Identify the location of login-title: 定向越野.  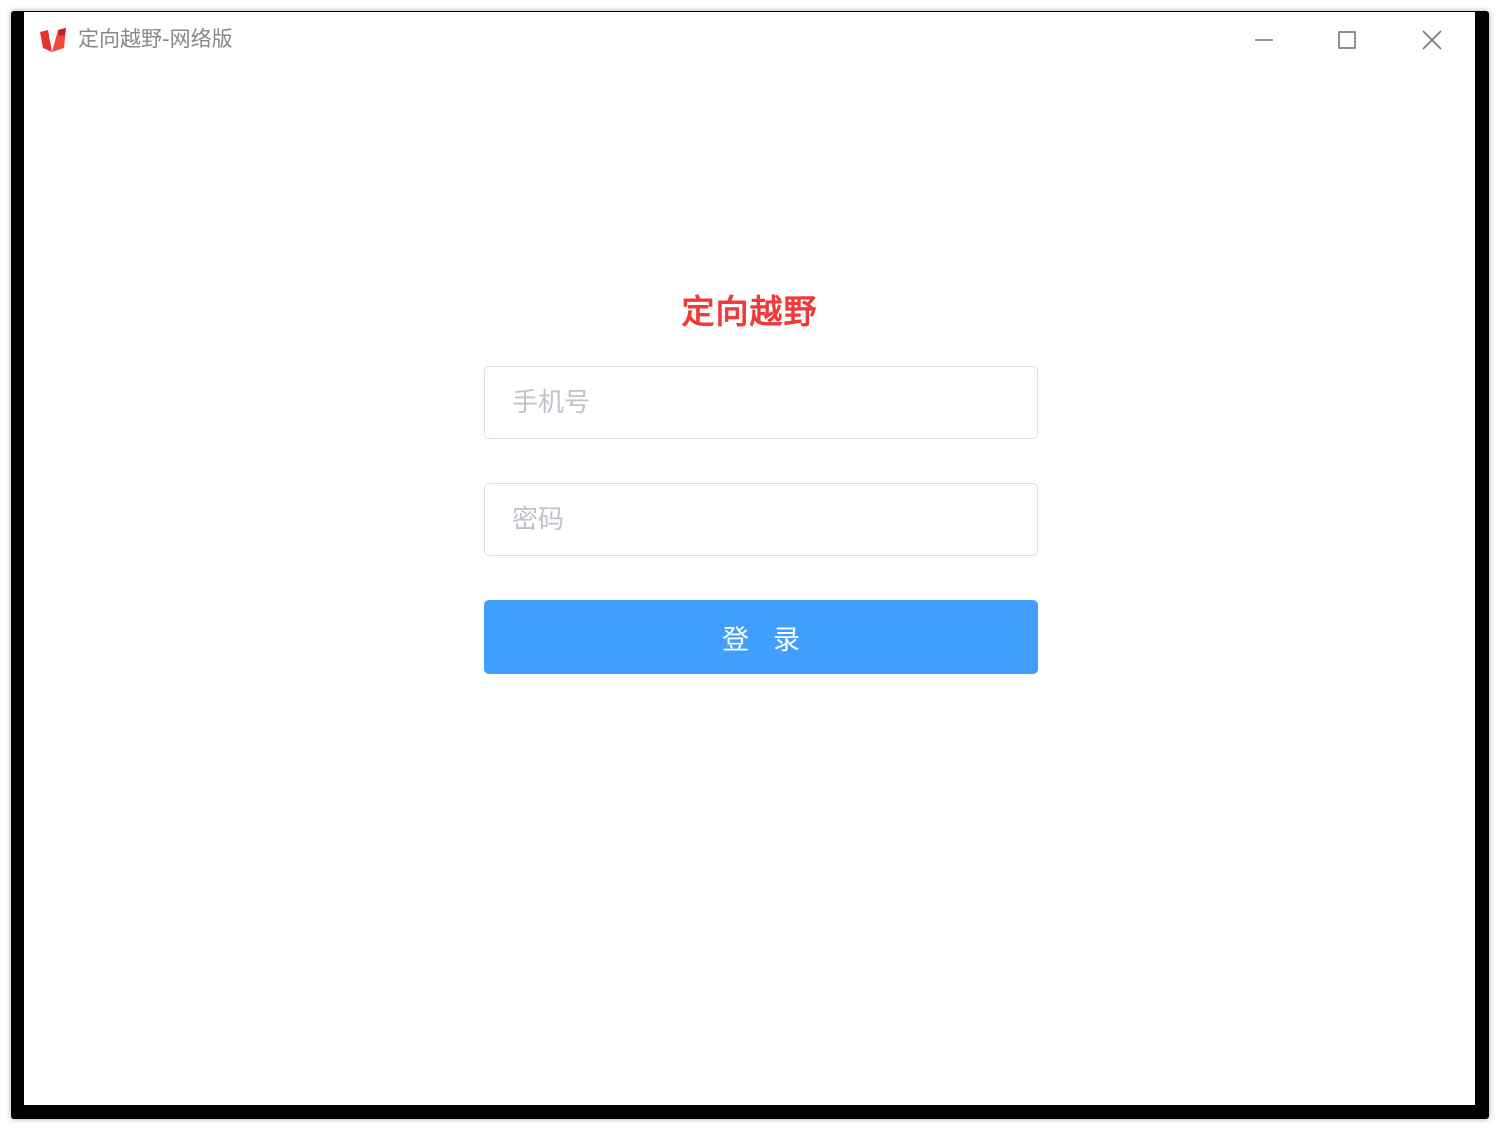
(749, 311).